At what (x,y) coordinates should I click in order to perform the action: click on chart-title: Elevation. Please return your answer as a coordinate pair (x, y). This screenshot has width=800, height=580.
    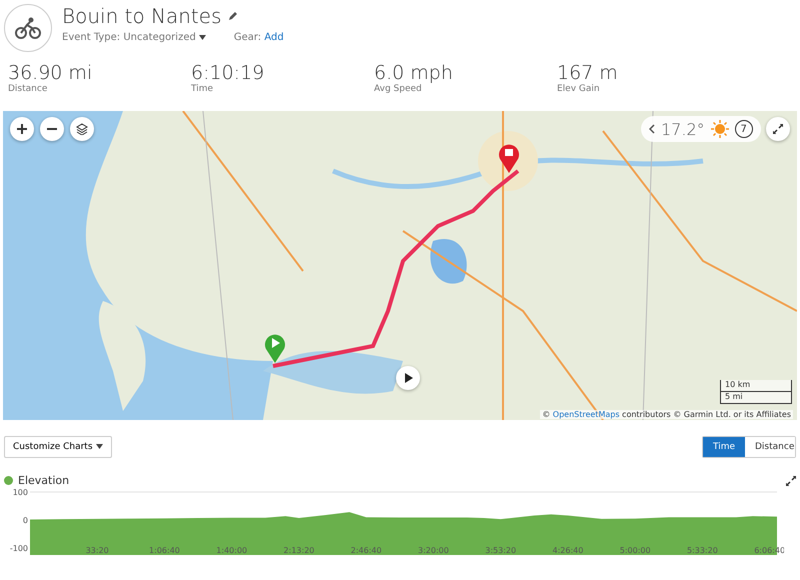
    Looking at the image, I should click on (44, 480).